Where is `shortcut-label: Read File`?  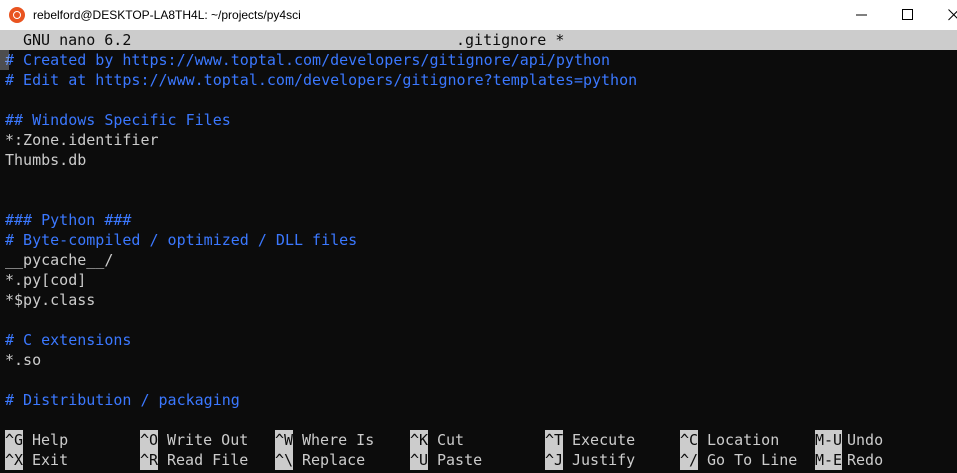 shortcut-label: Read File is located at coordinates (208, 460).